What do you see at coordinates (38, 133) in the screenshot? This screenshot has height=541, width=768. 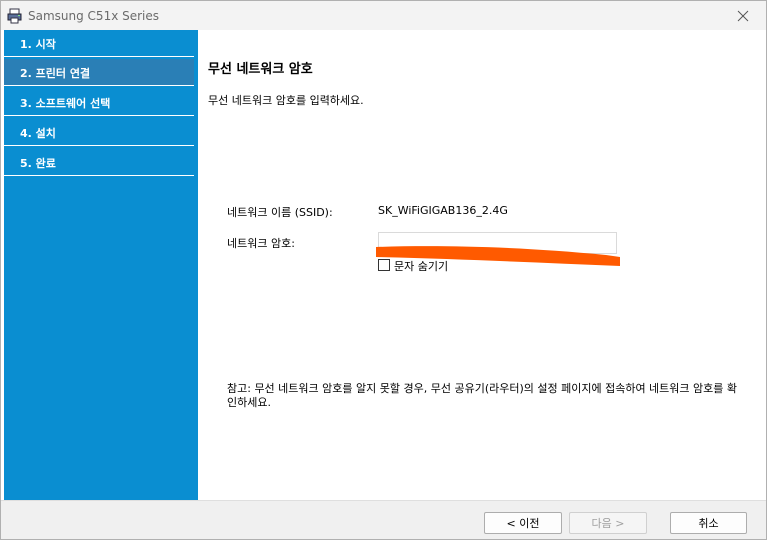 I see `step-label: 4. 설치` at bounding box center [38, 133].